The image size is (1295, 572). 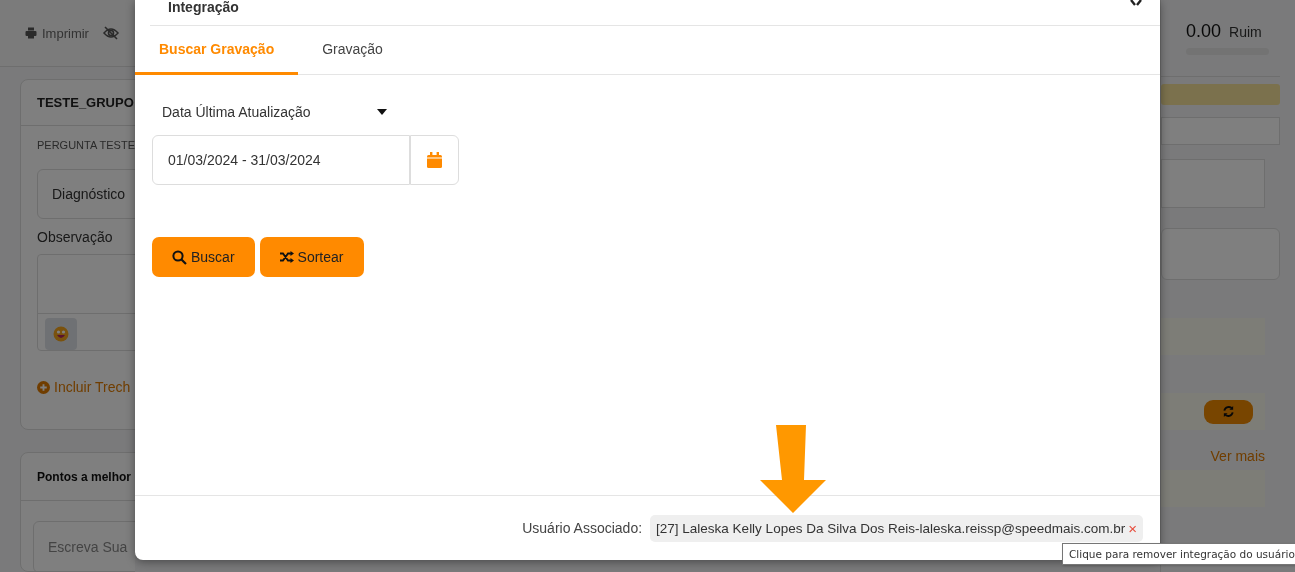 What do you see at coordinates (84, 476) in the screenshot?
I see `card-title: Pontos a melhor` at bounding box center [84, 476].